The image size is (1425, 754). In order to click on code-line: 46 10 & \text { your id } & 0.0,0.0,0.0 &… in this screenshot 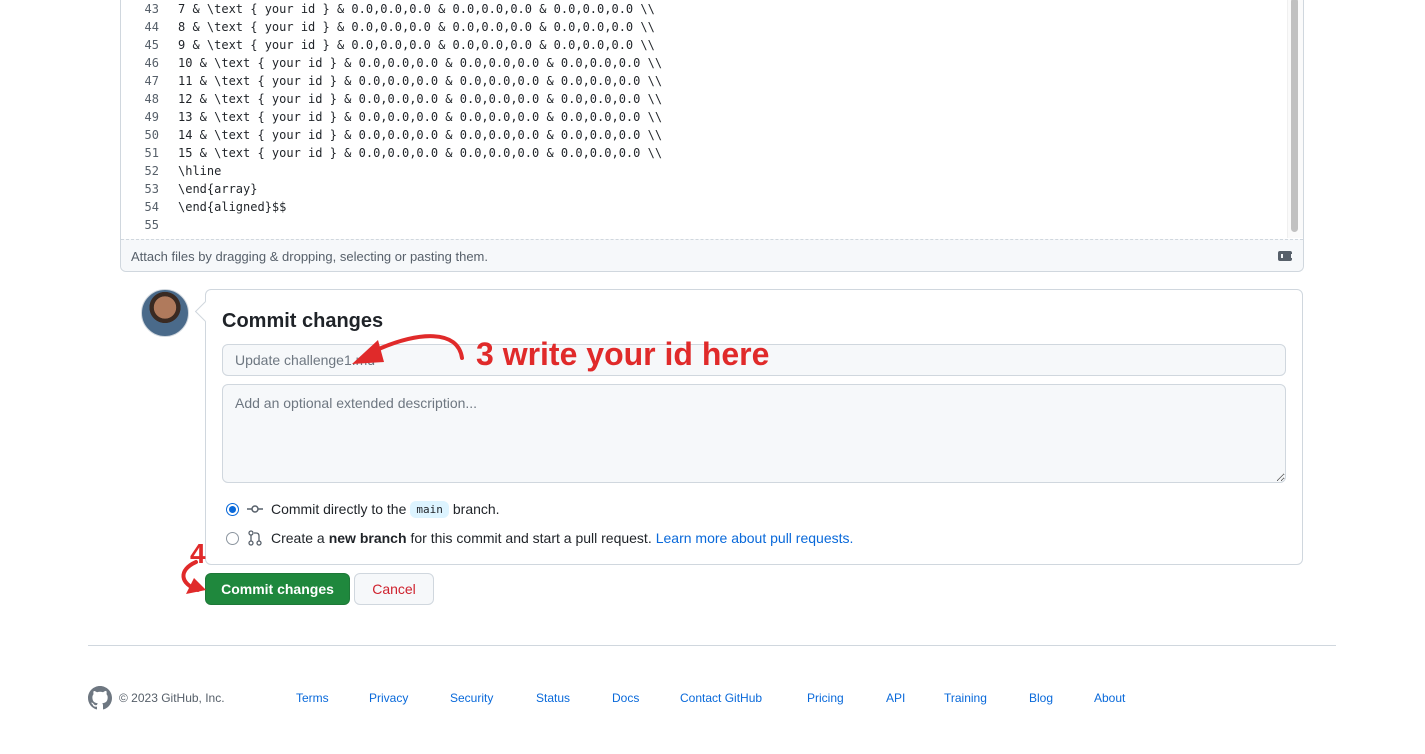, I will do `click(703, 63)`.